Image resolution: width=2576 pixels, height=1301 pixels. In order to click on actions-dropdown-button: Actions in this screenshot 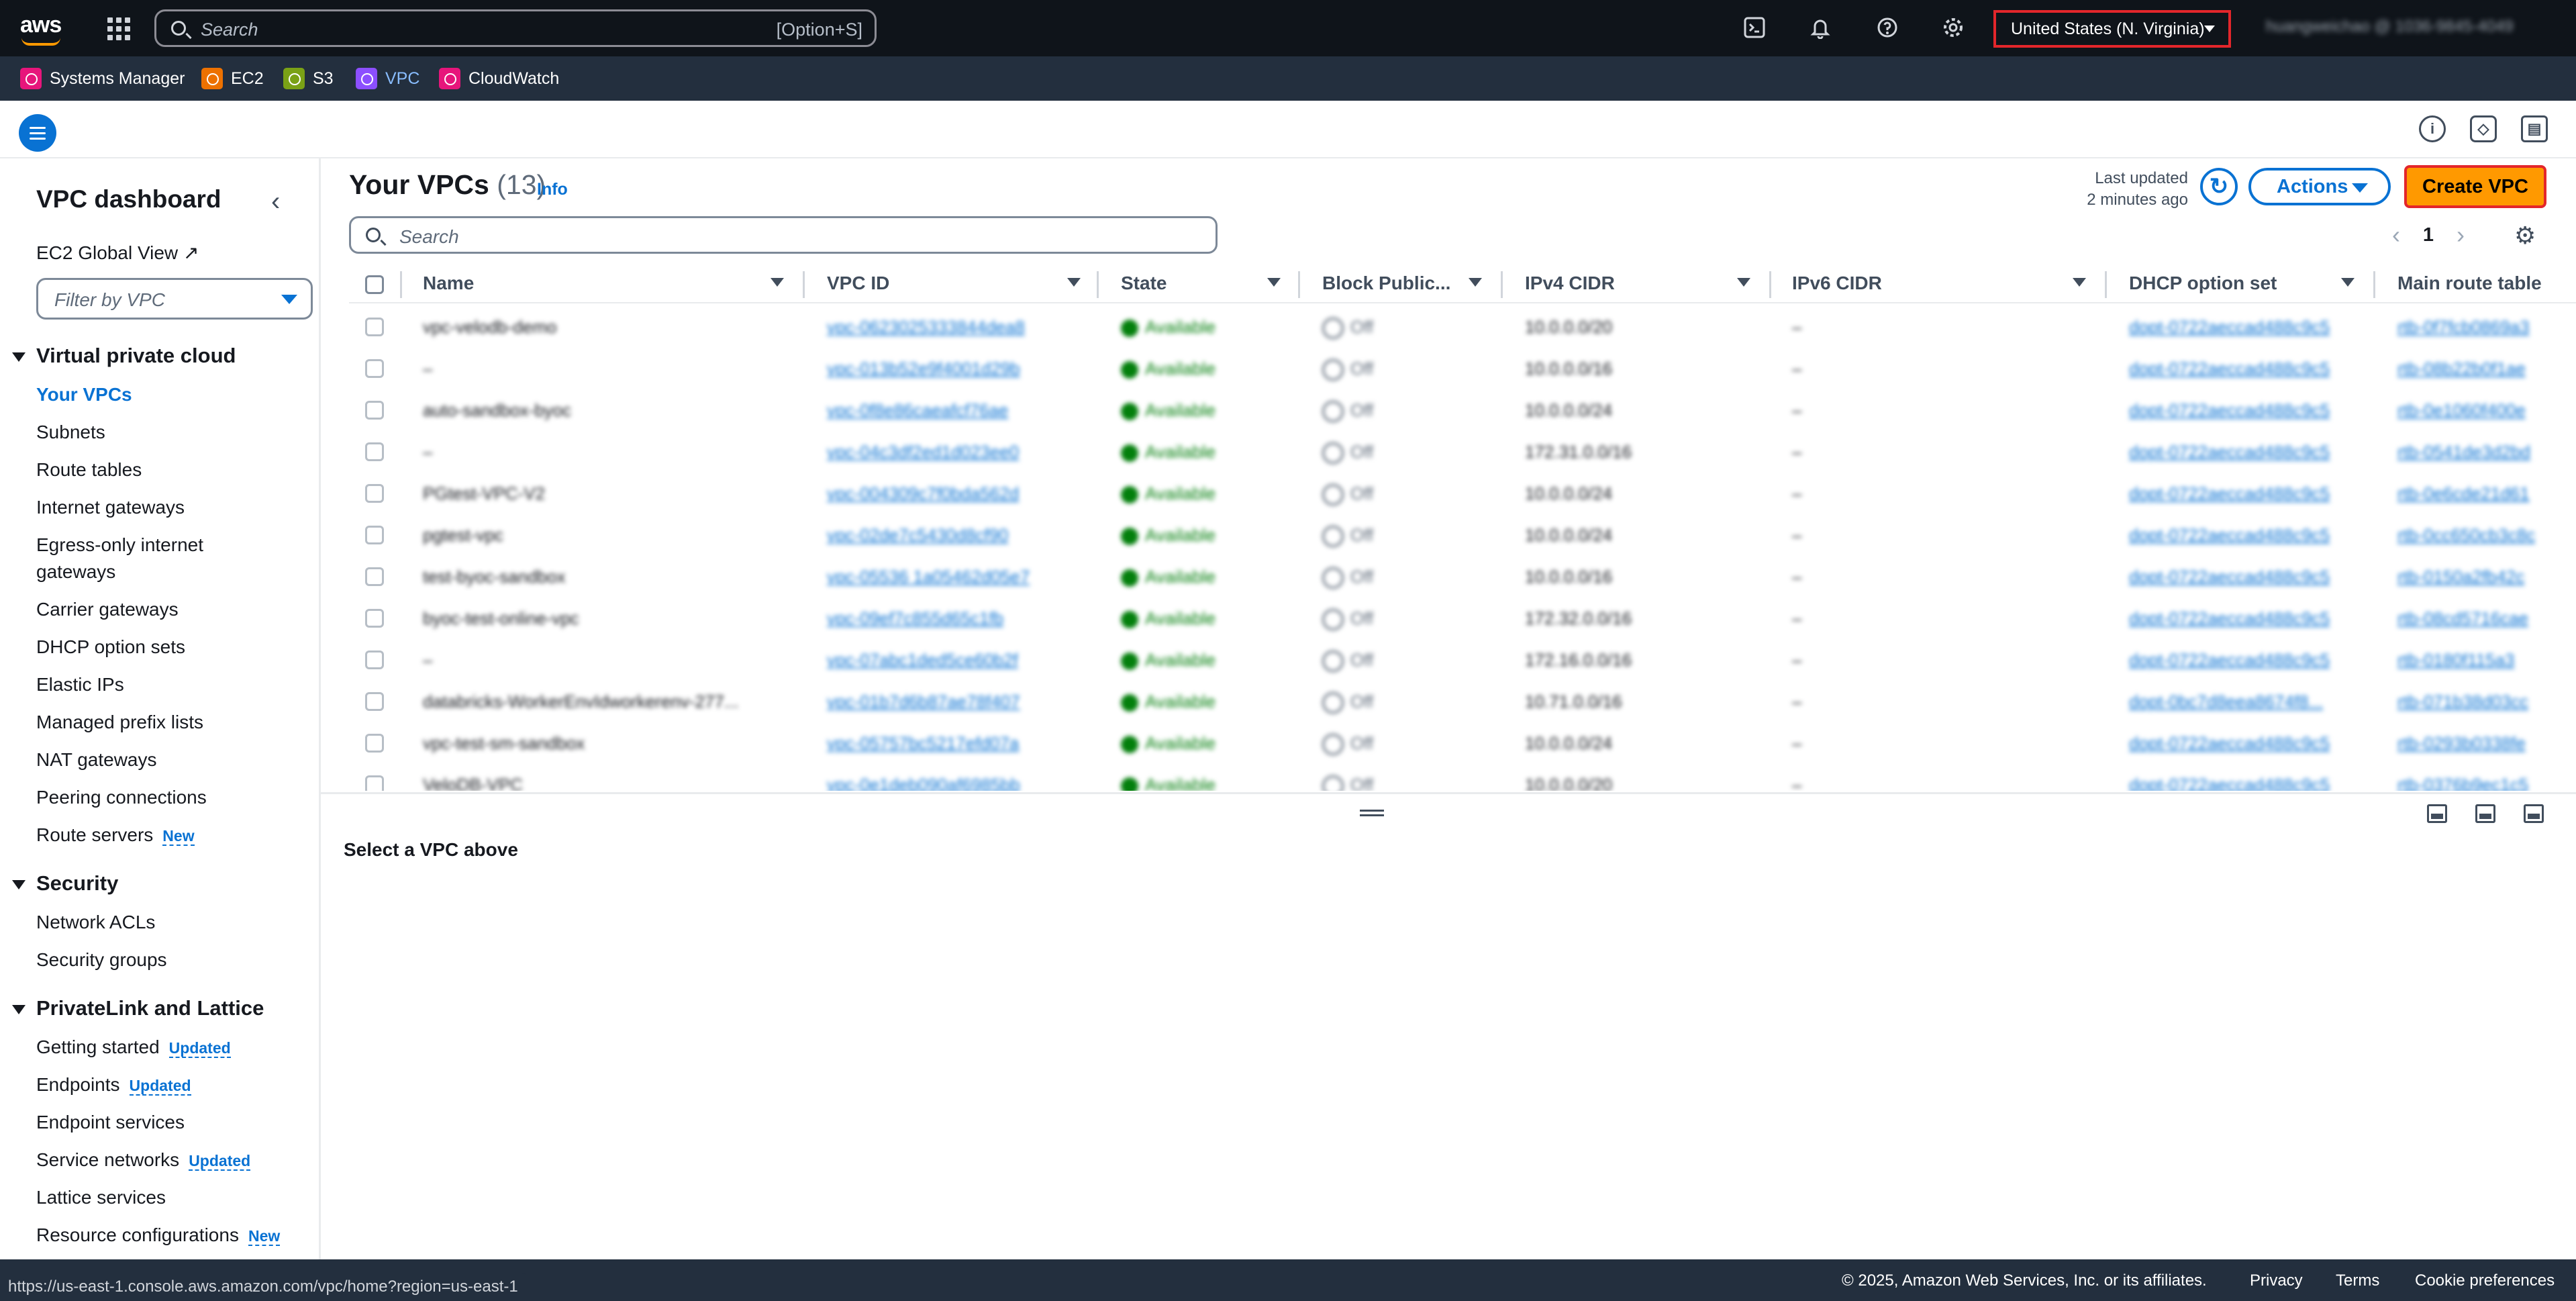, I will do `click(2319, 187)`.